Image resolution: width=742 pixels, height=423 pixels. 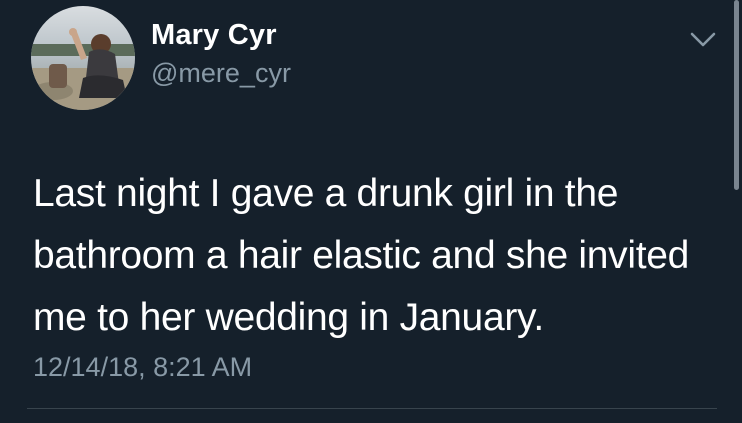 I want to click on tweet-text-line: me to her wedding in January., so click(x=288, y=317).